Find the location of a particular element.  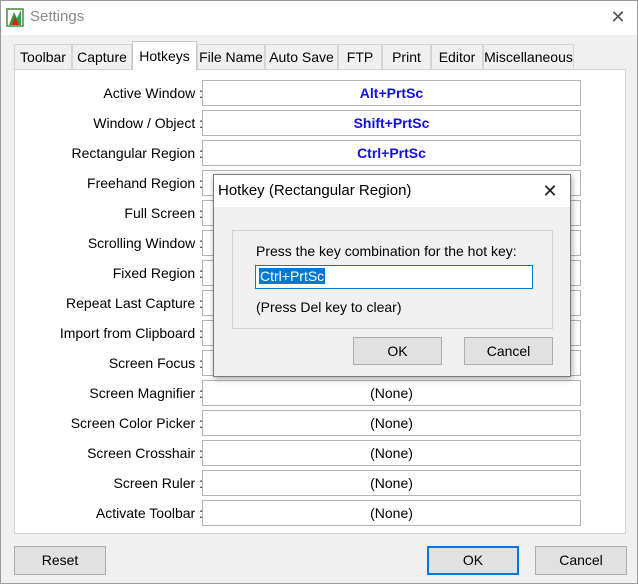

hotkey-label: Window / Object : is located at coordinates (148, 123).